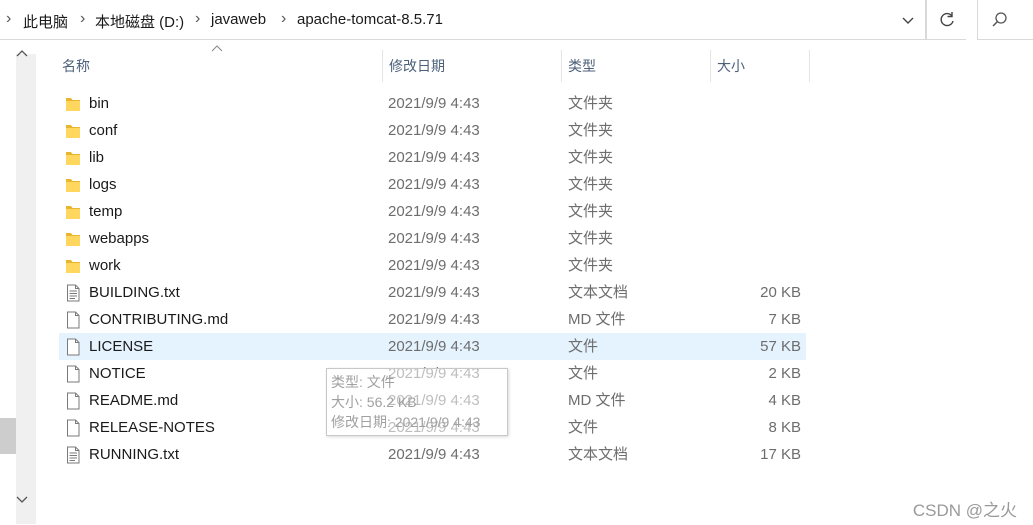 The image size is (1033, 525). I want to click on file-name: RELEASE-NOTES, so click(152, 427).